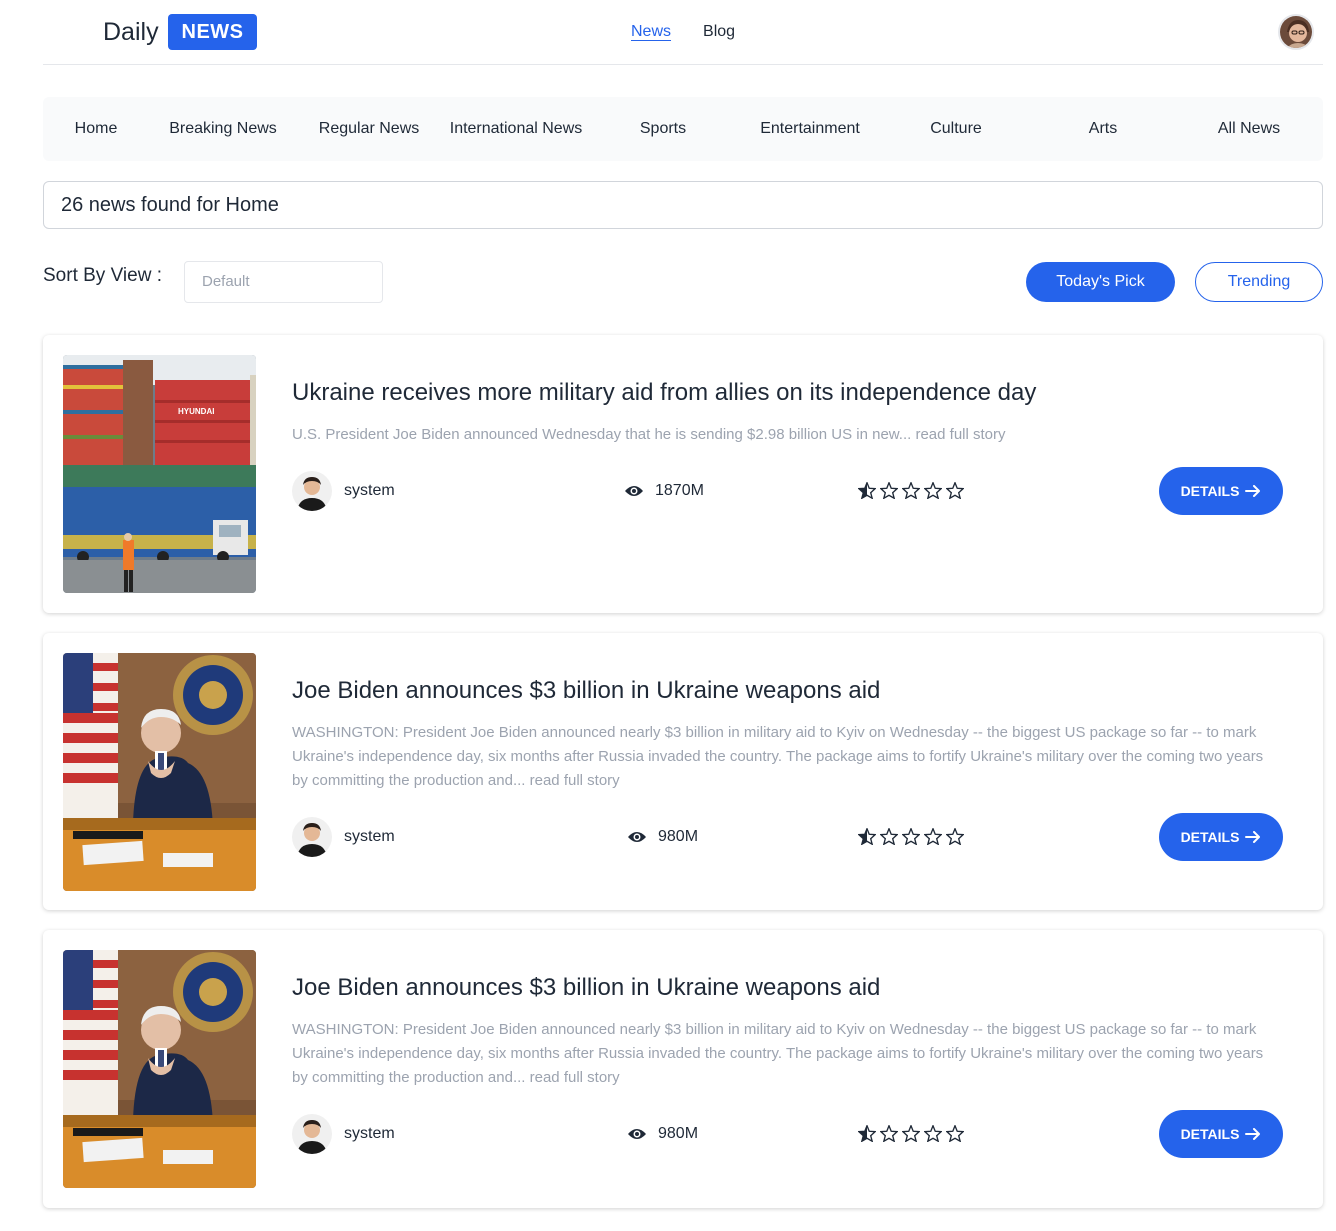 This screenshot has width=1336, height=1231. I want to click on header: Daily NEWS News Blog, so click(683, 32).